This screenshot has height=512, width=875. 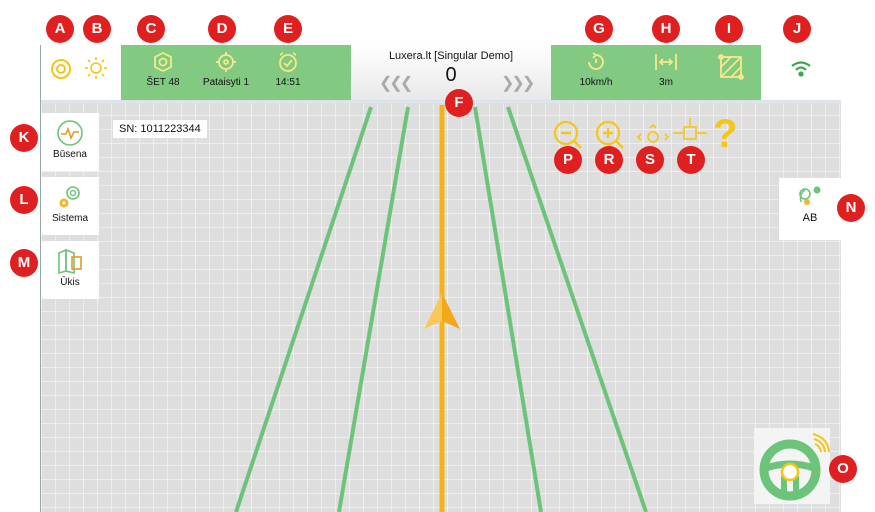 I want to click on ab-line-icon, so click(x=810, y=195).